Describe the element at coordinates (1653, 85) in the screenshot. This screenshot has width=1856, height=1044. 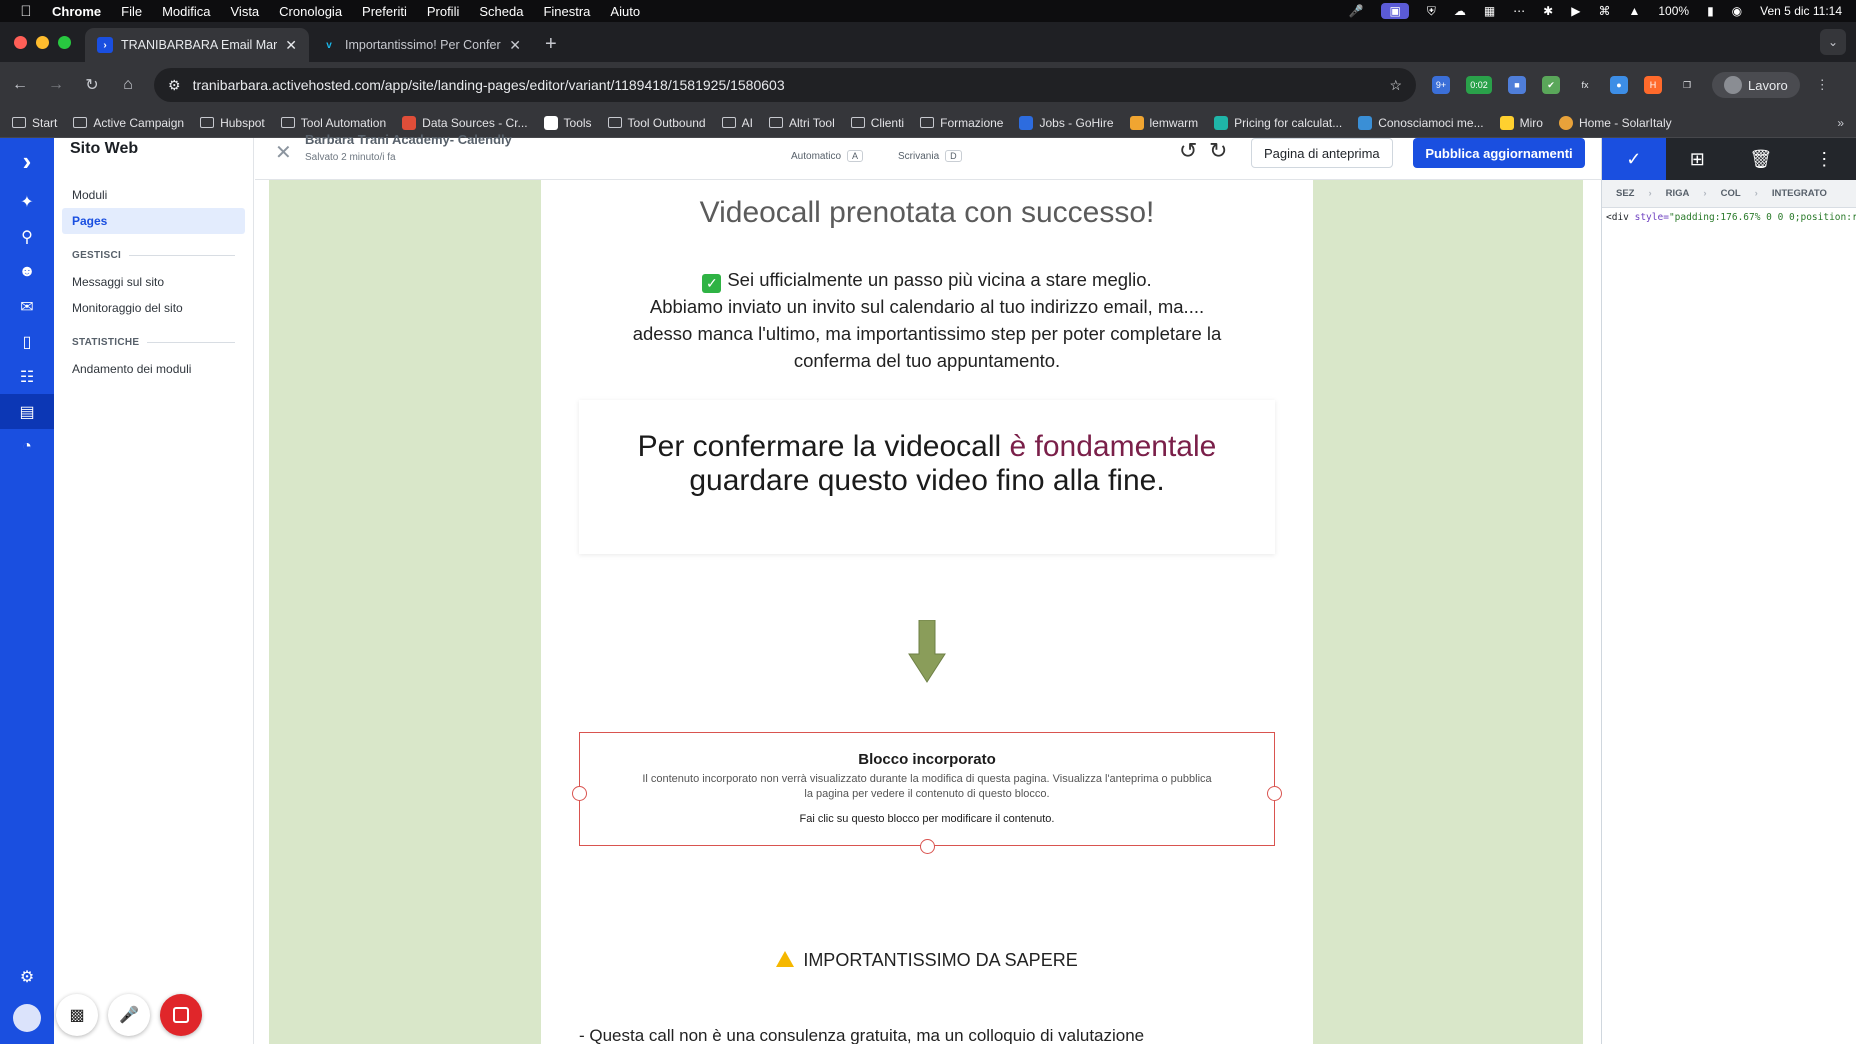
I see `hubspot-extension-icon: H` at that location.